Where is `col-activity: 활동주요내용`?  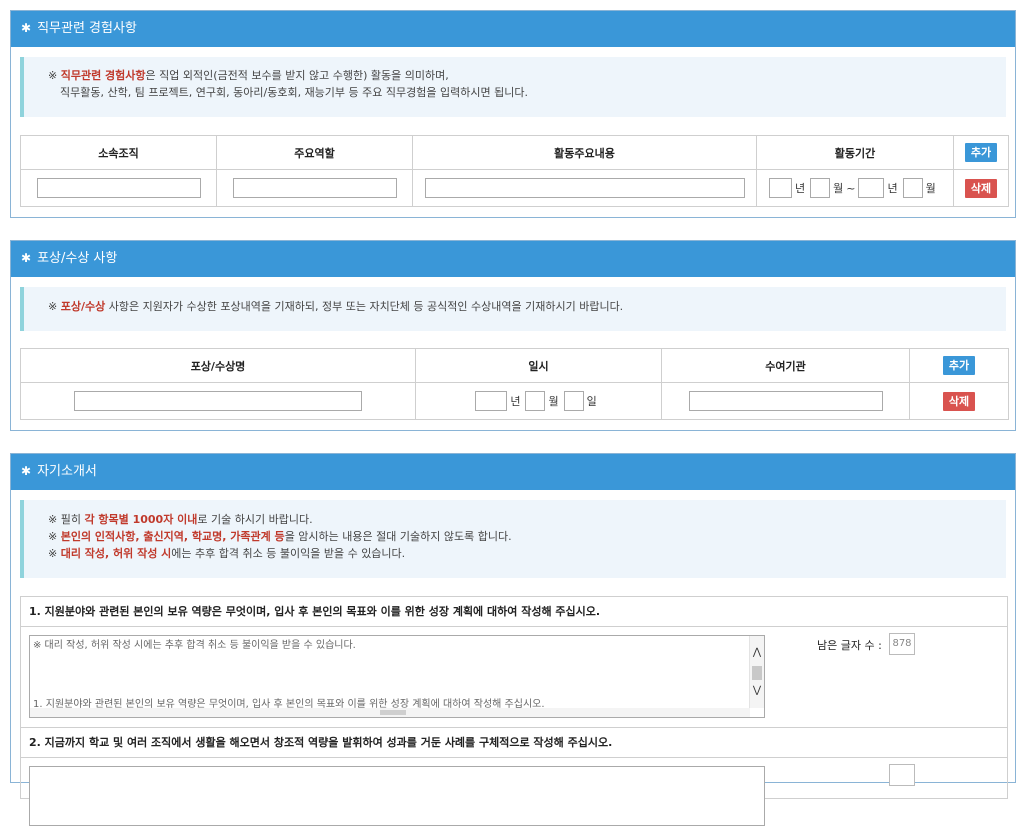
col-activity: 활동주요내용 is located at coordinates (584, 152).